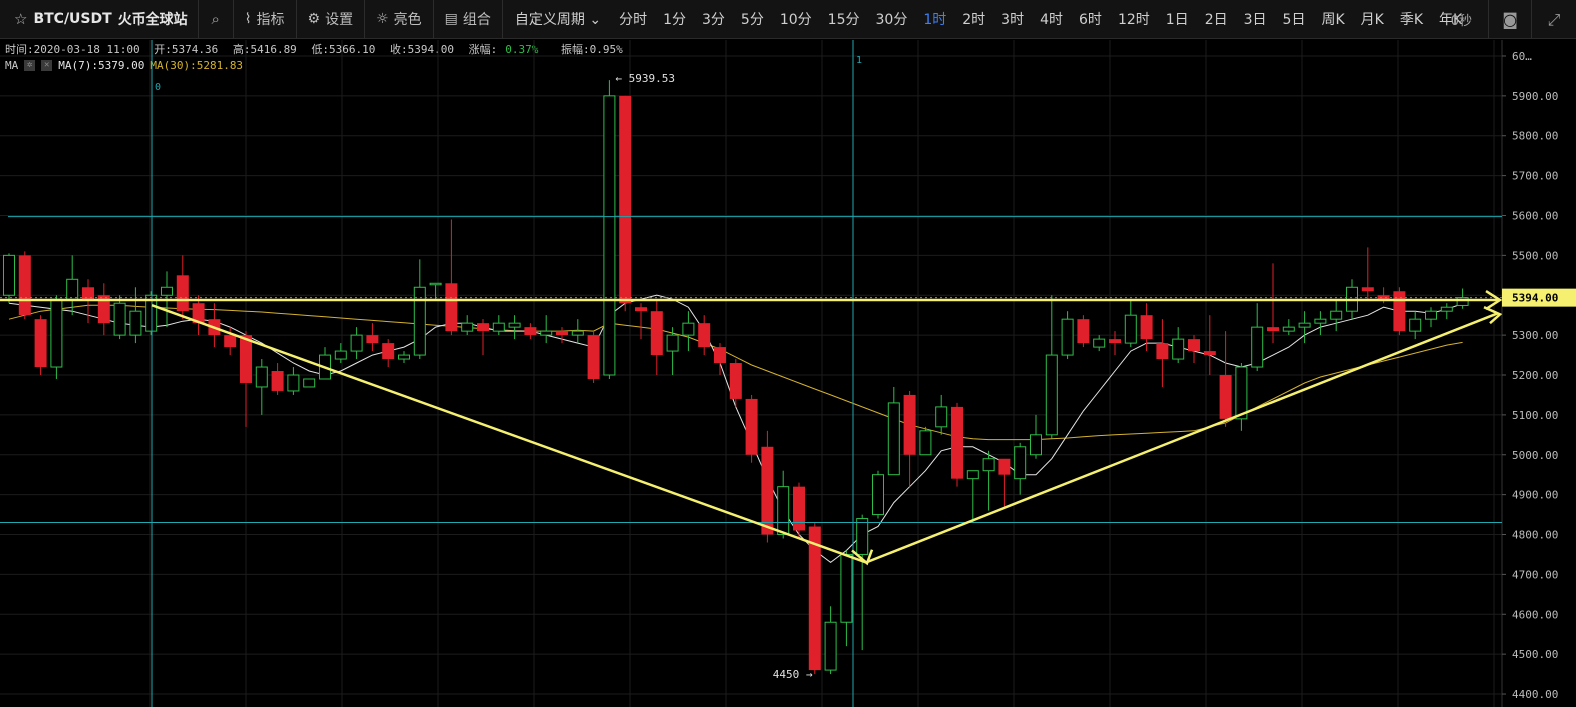 This screenshot has height=707, width=1576. What do you see at coordinates (1535, 176) in the screenshot?
I see `price-axis-label: 5700.00` at bounding box center [1535, 176].